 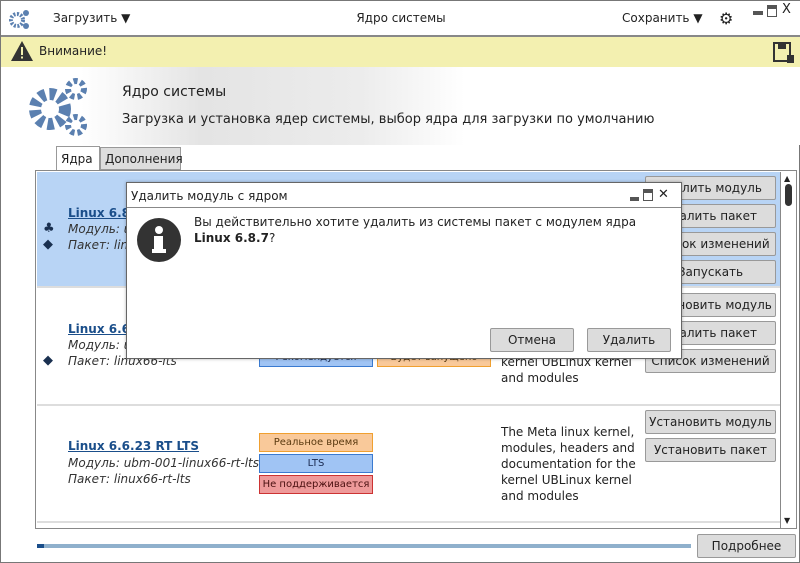 I want to click on kernel-name: Linux 6.8., so click(x=101, y=213).